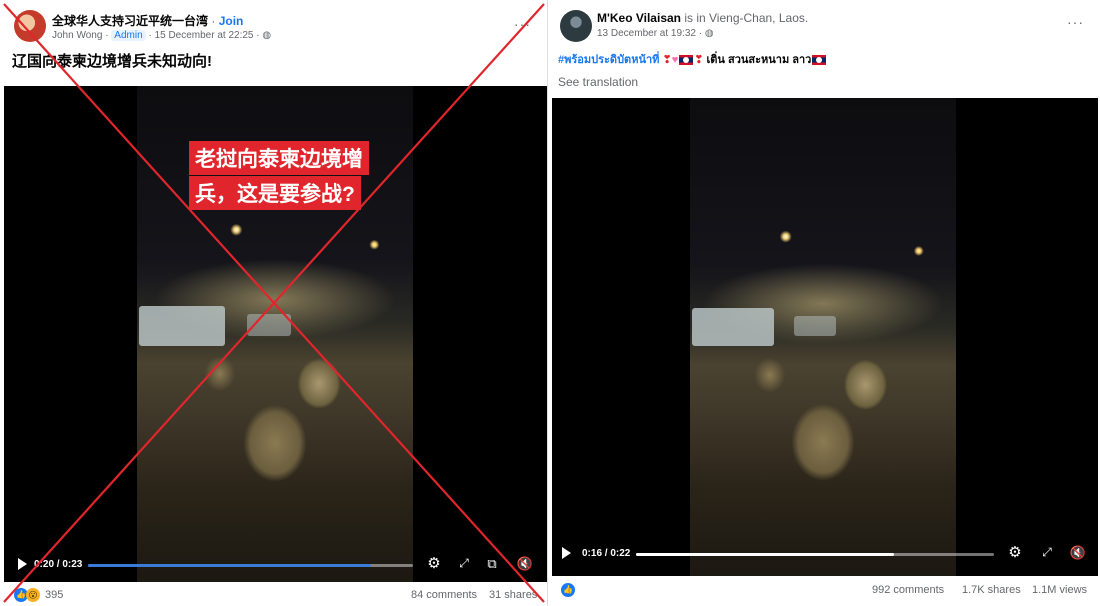 The image size is (1100, 606). Describe the element at coordinates (746, 18) in the screenshot. I see `location-text: is in Vieng-Chan, Laos.` at that location.